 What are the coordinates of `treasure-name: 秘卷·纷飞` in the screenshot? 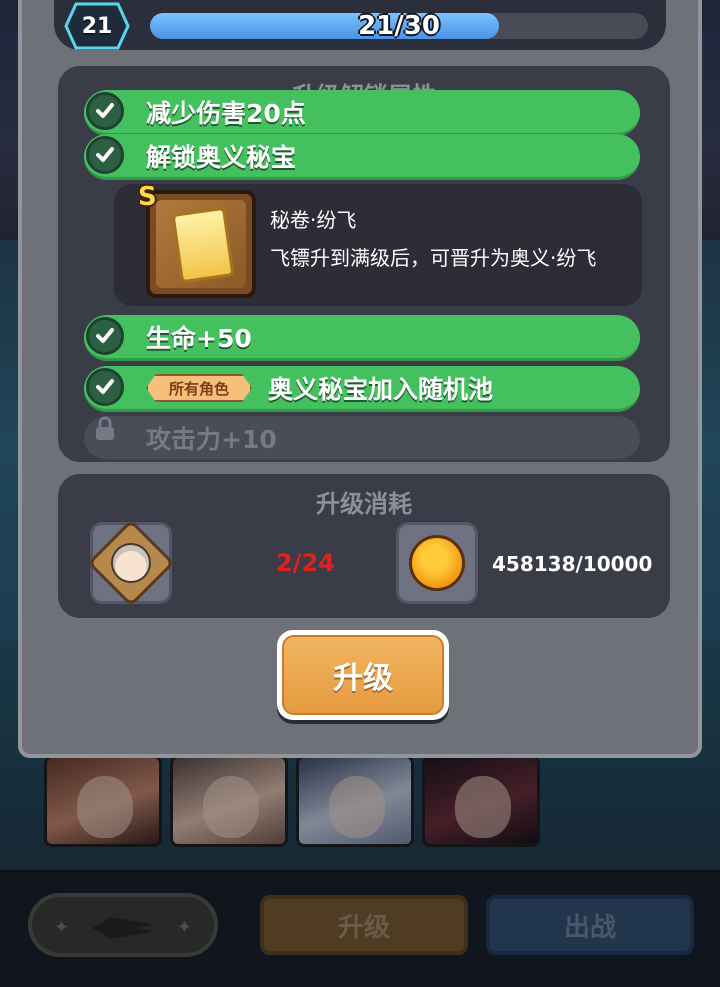 It's located at (313, 220).